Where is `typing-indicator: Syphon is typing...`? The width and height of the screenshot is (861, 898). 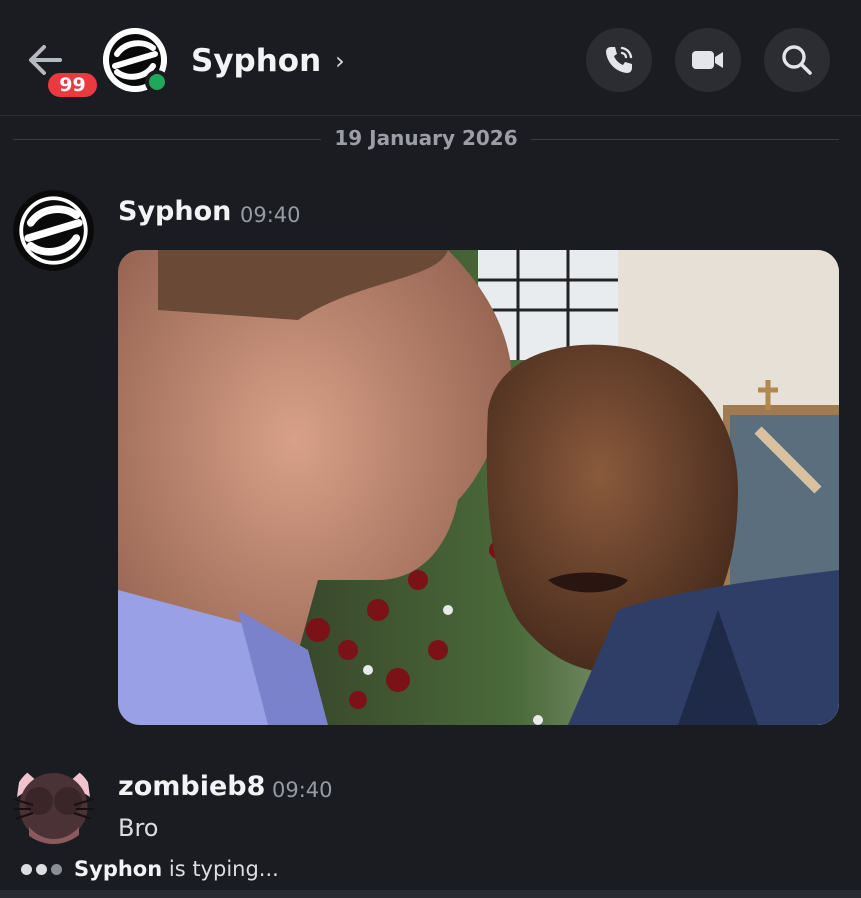
typing-indicator: Syphon is typing... is located at coordinates (150, 869).